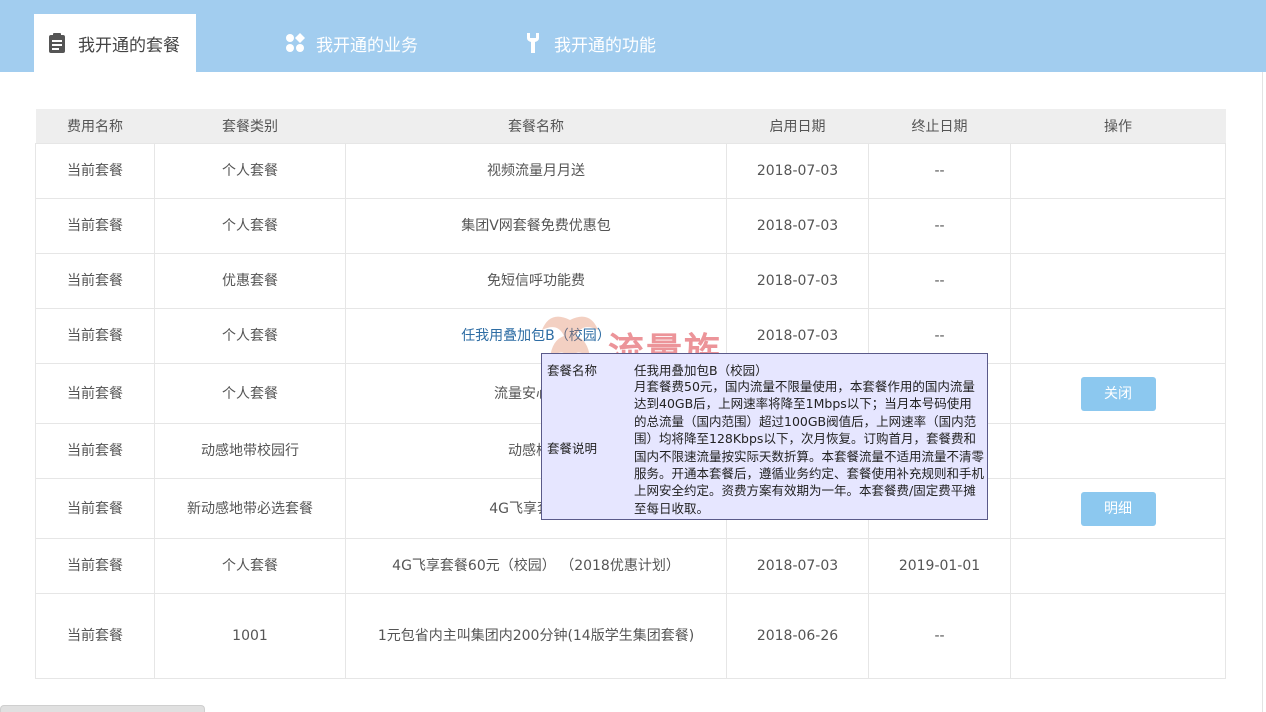 This screenshot has height=712, width=1266. Describe the element at coordinates (533, 43) in the screenshot. I see `wrench-icon` at that location.